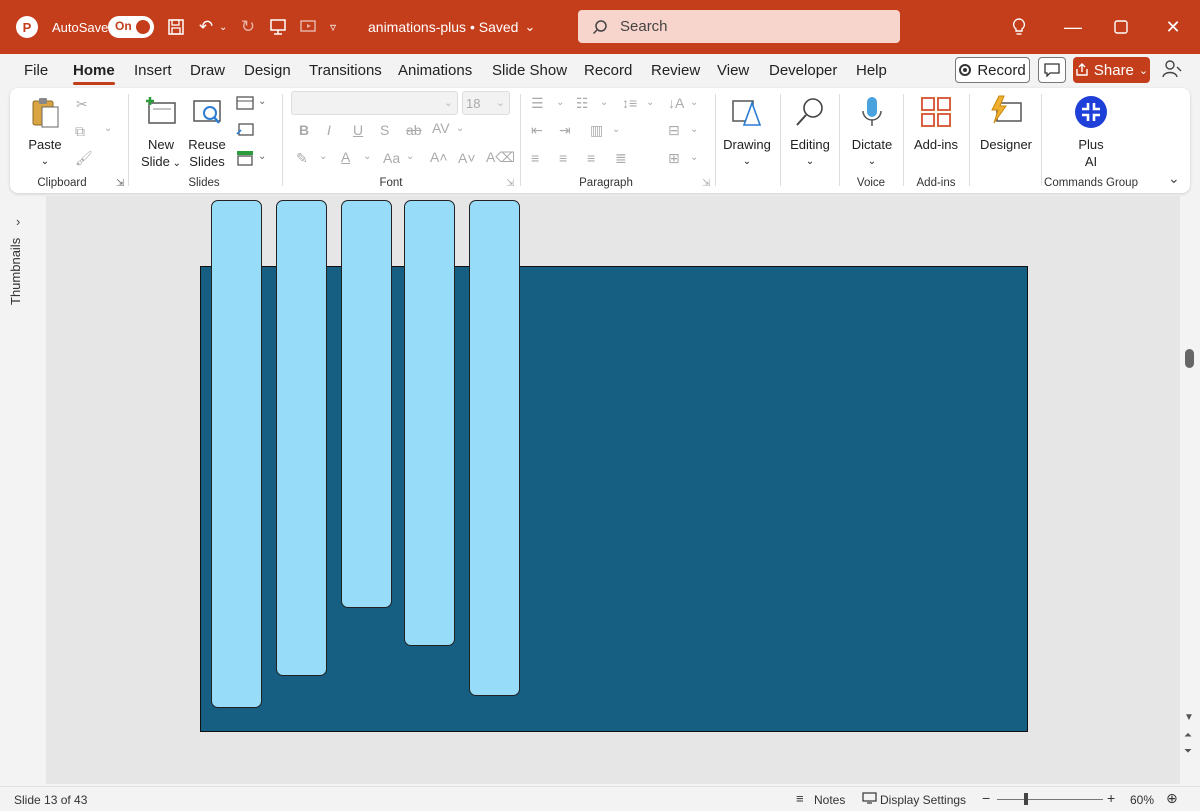 The height and width of the screenshot is (811, 1200). Describe the element at coordinates (500, 157) in the screenshot. I see `clear-formatting-icon: A⌫` at that location.